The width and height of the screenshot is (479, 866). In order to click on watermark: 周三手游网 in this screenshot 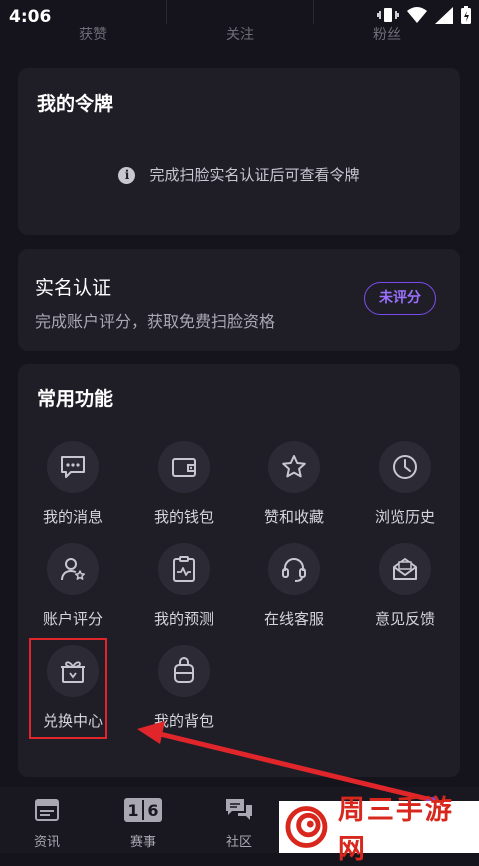, I will do `click(379, 830)`.